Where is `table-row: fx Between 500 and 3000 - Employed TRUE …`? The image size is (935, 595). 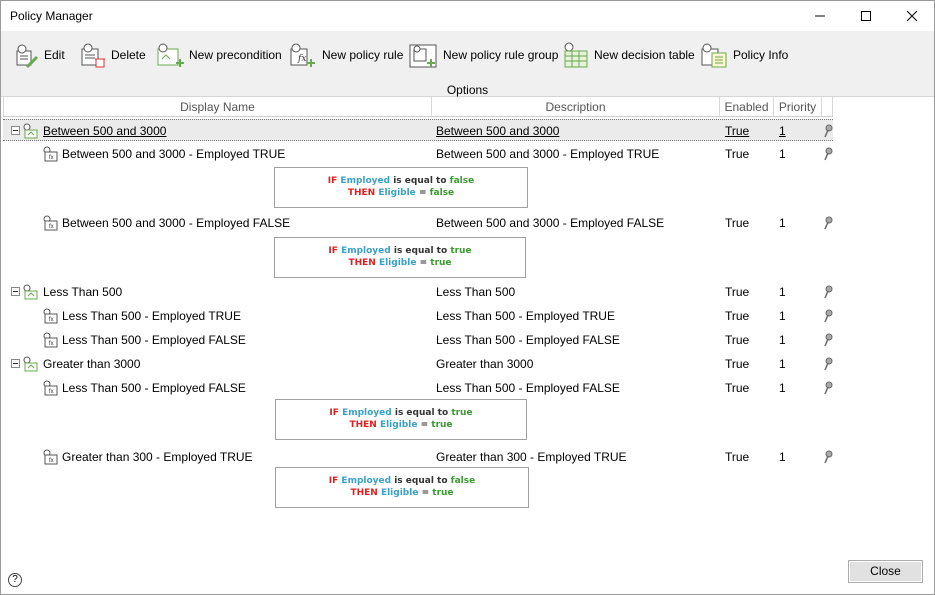 table-row: fx Between 500 and 3000 - Employed TRUE … is located at coordinates (418, 154).